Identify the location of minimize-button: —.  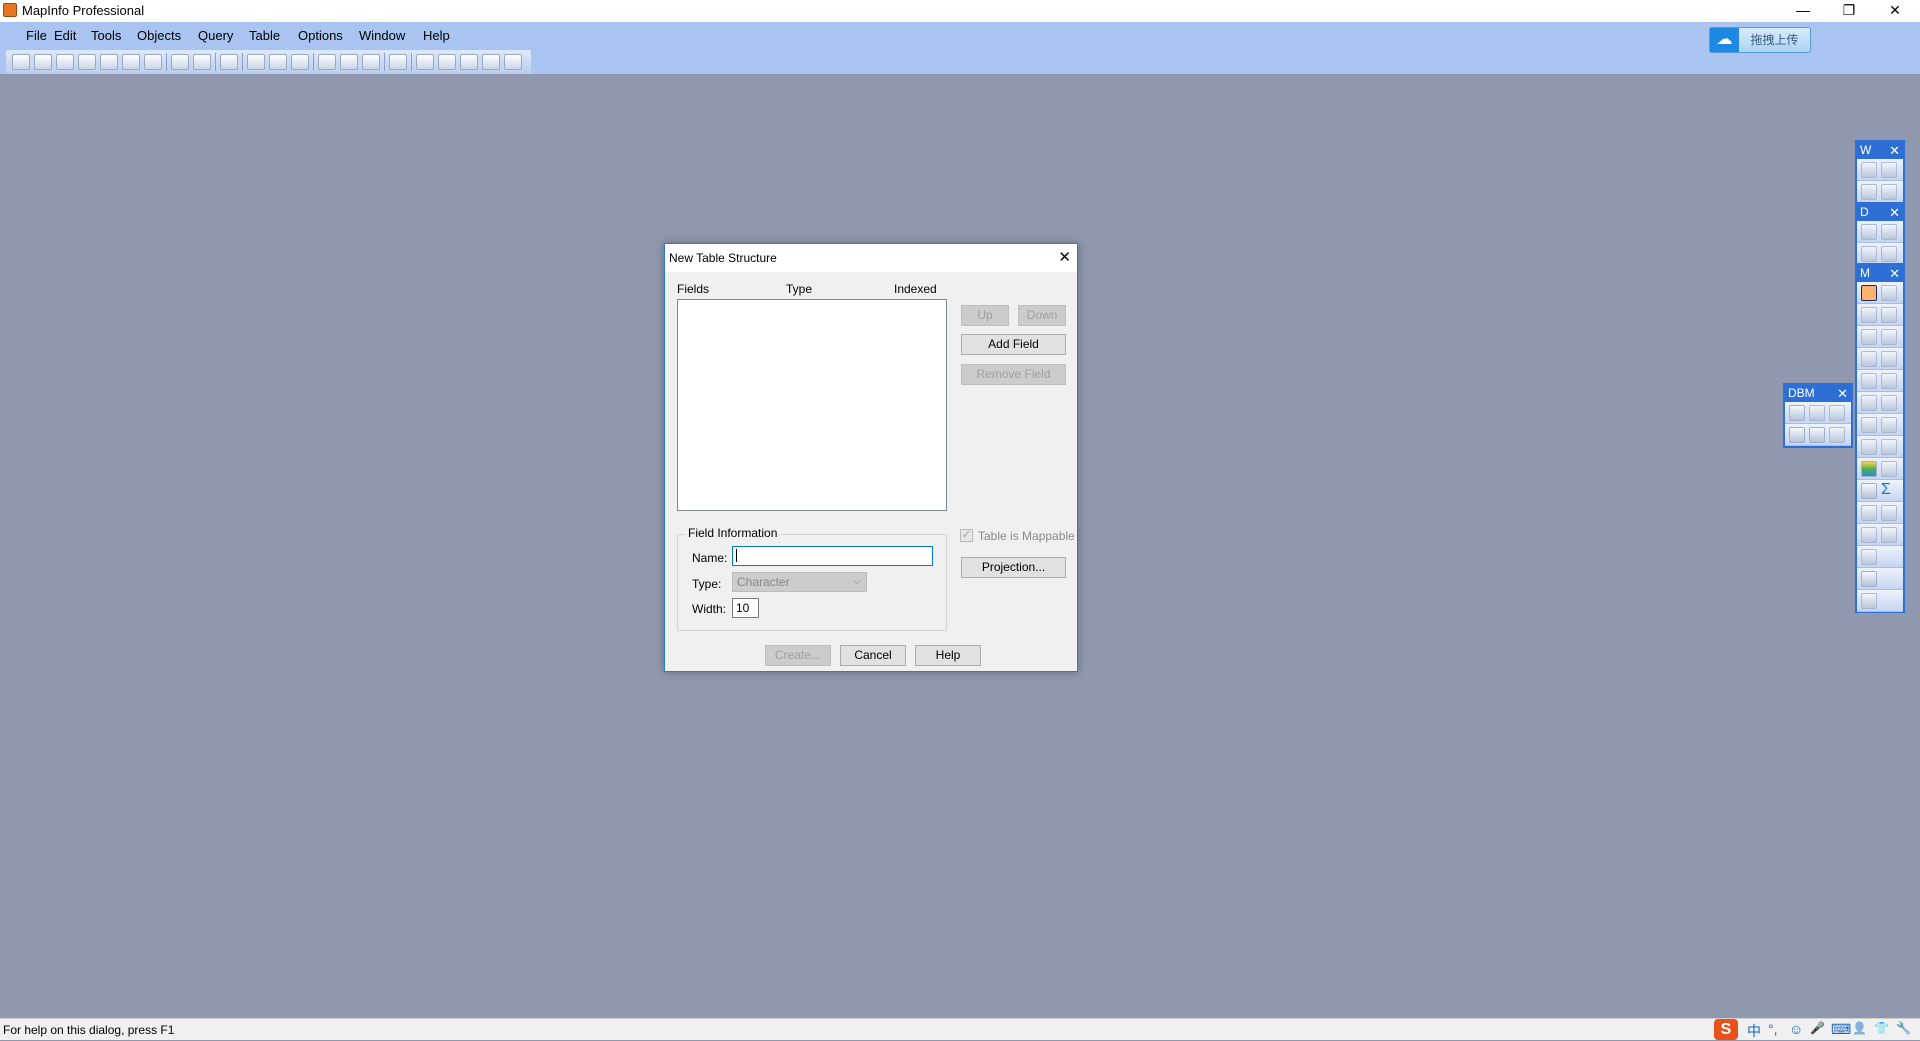
(1803, 11).